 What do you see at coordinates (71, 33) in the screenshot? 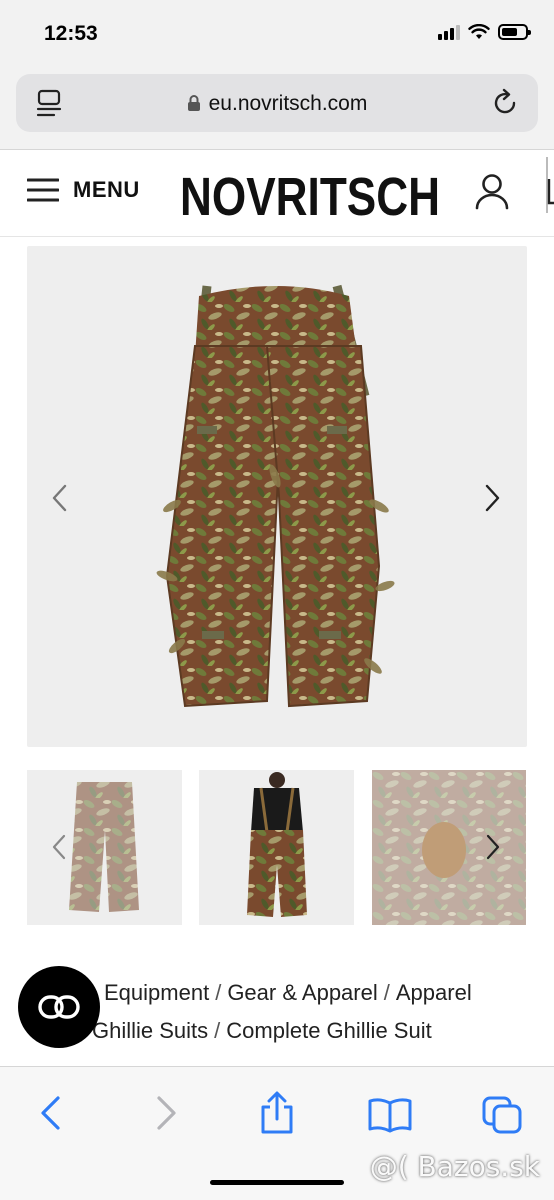
I see `status-time: 12:53` at bounding box center [71, 33].